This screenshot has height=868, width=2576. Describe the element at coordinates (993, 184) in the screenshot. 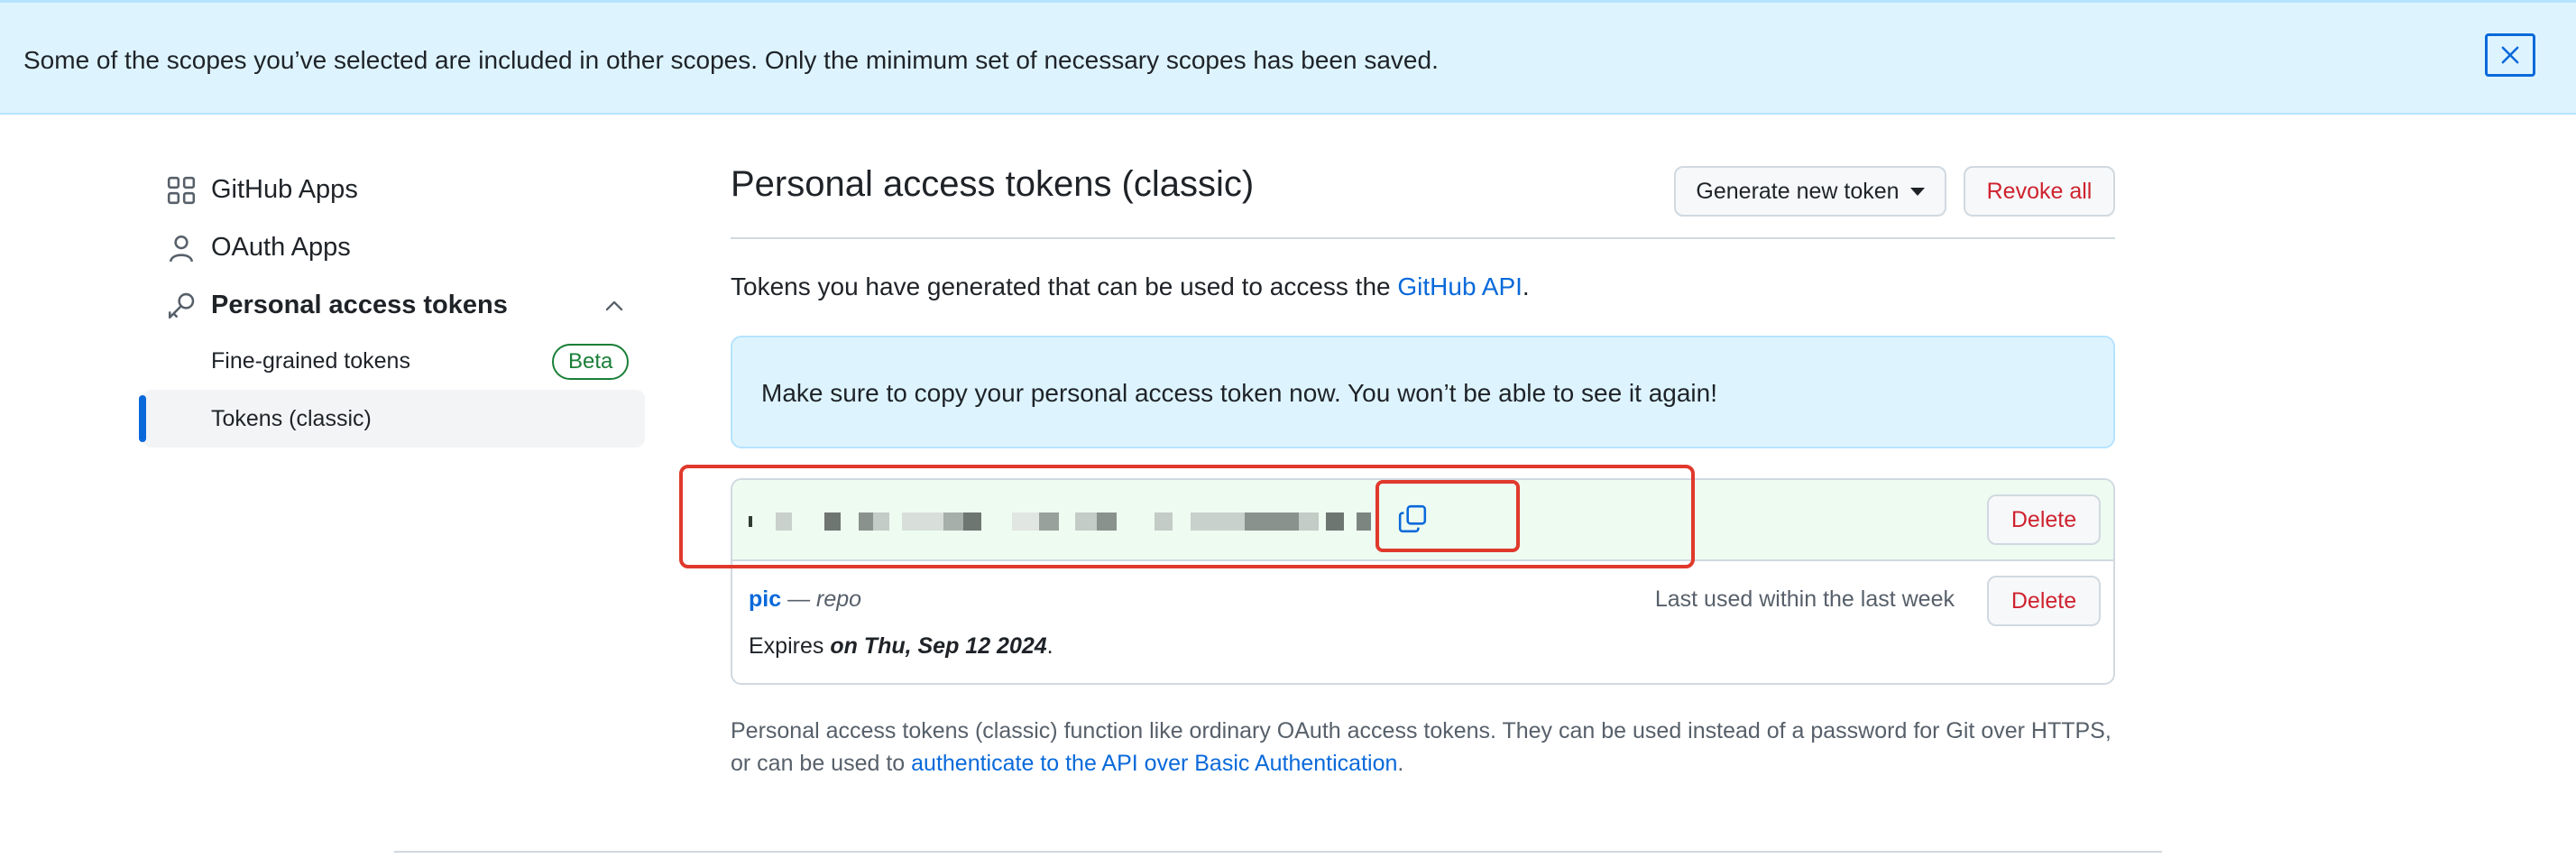

I see `page-title: Personal access tokens (classic)` at that location.